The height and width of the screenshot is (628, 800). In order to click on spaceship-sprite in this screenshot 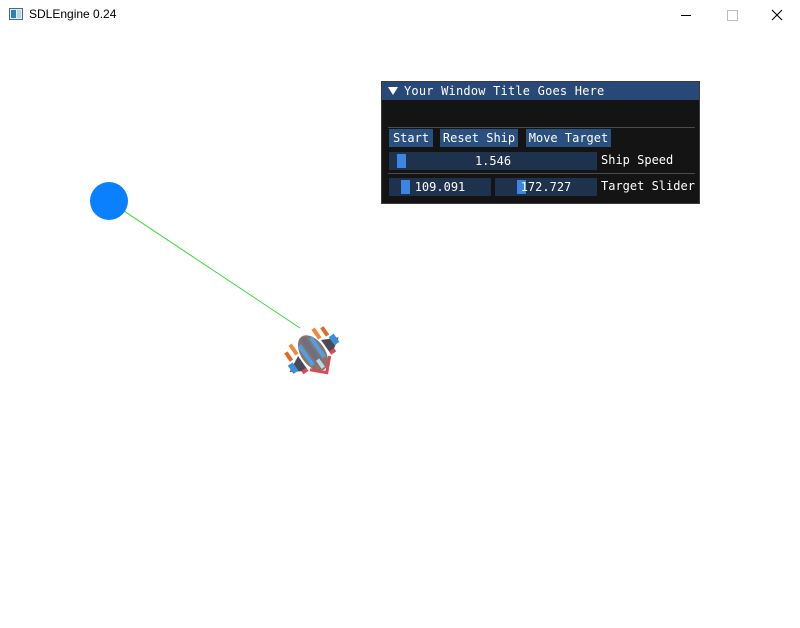, I will do `click(314, 354)`.